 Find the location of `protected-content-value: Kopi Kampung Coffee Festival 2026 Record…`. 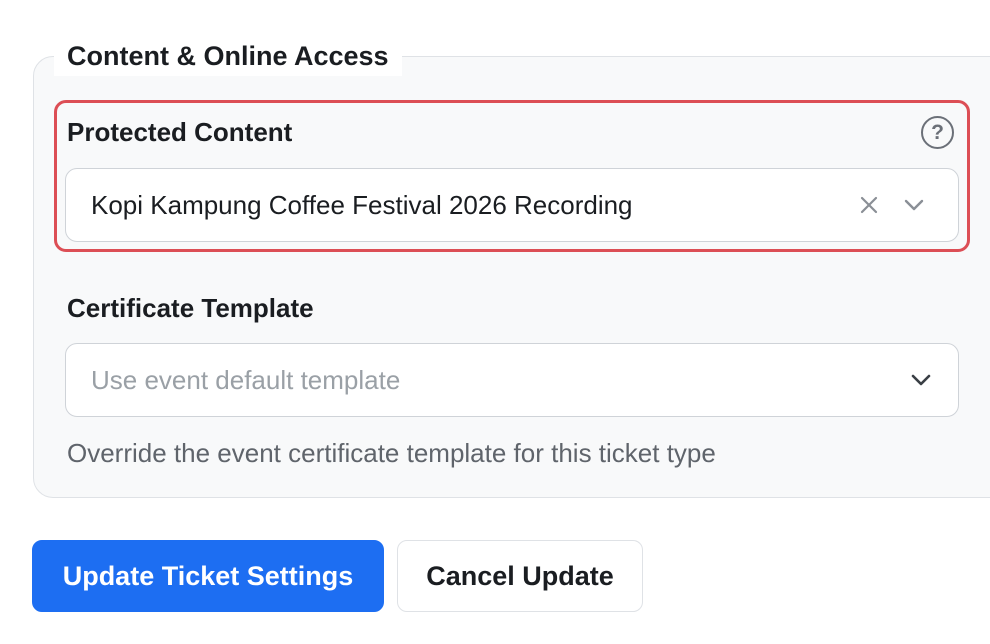

protected-content-value: Kopi Kampung Coffee Festival 2026 Record… is located at coordinates (362, 204).